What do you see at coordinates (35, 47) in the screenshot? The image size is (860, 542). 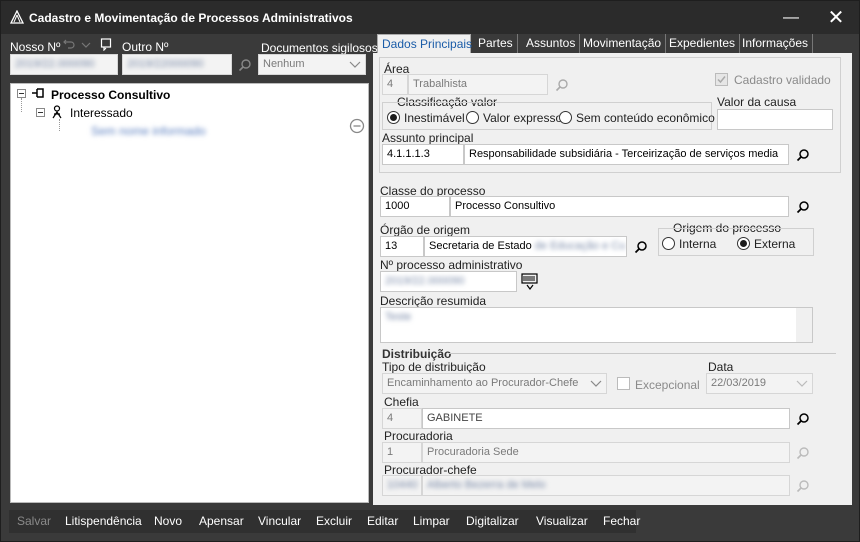 I see `nosso-label: Nosso Nº` at bounding box center [35, 47].